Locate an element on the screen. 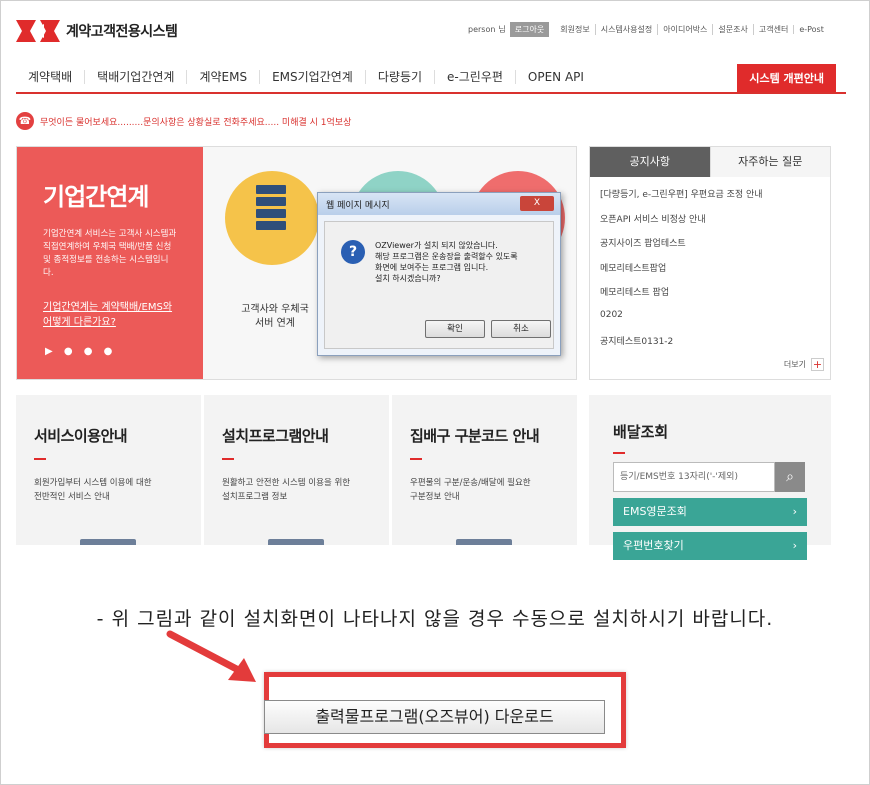 This screenshot has height=785, width=870. server-icon is located at coordinates (271, 215).